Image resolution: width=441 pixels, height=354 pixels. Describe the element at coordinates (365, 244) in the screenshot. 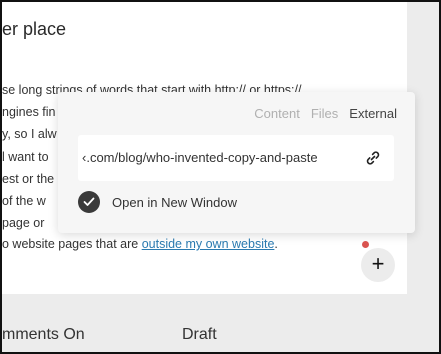

I see `notification-dot` at that location.